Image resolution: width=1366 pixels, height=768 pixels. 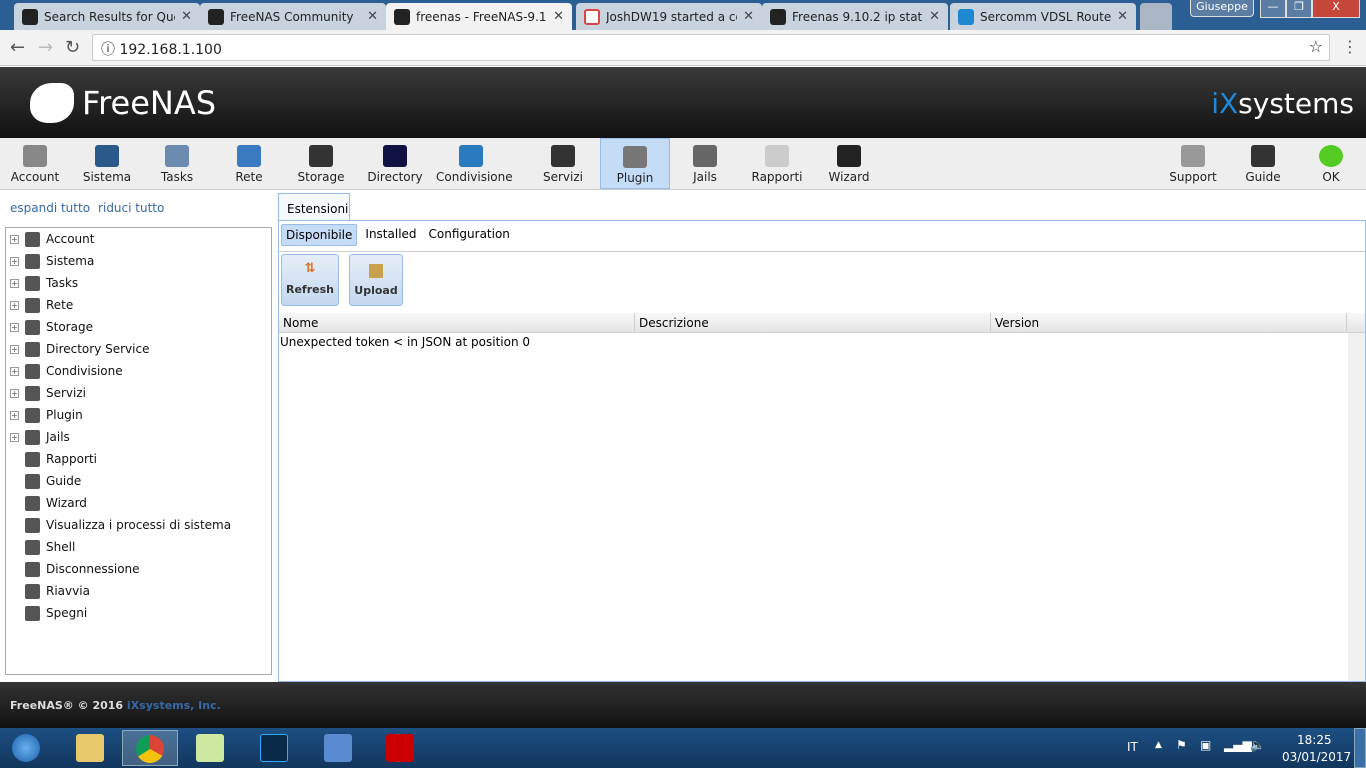 What do you see at coordinates (107, 163) in the screenshot?
I see `toolbar-sistema: Sistema` at bounding box center [107, 163].